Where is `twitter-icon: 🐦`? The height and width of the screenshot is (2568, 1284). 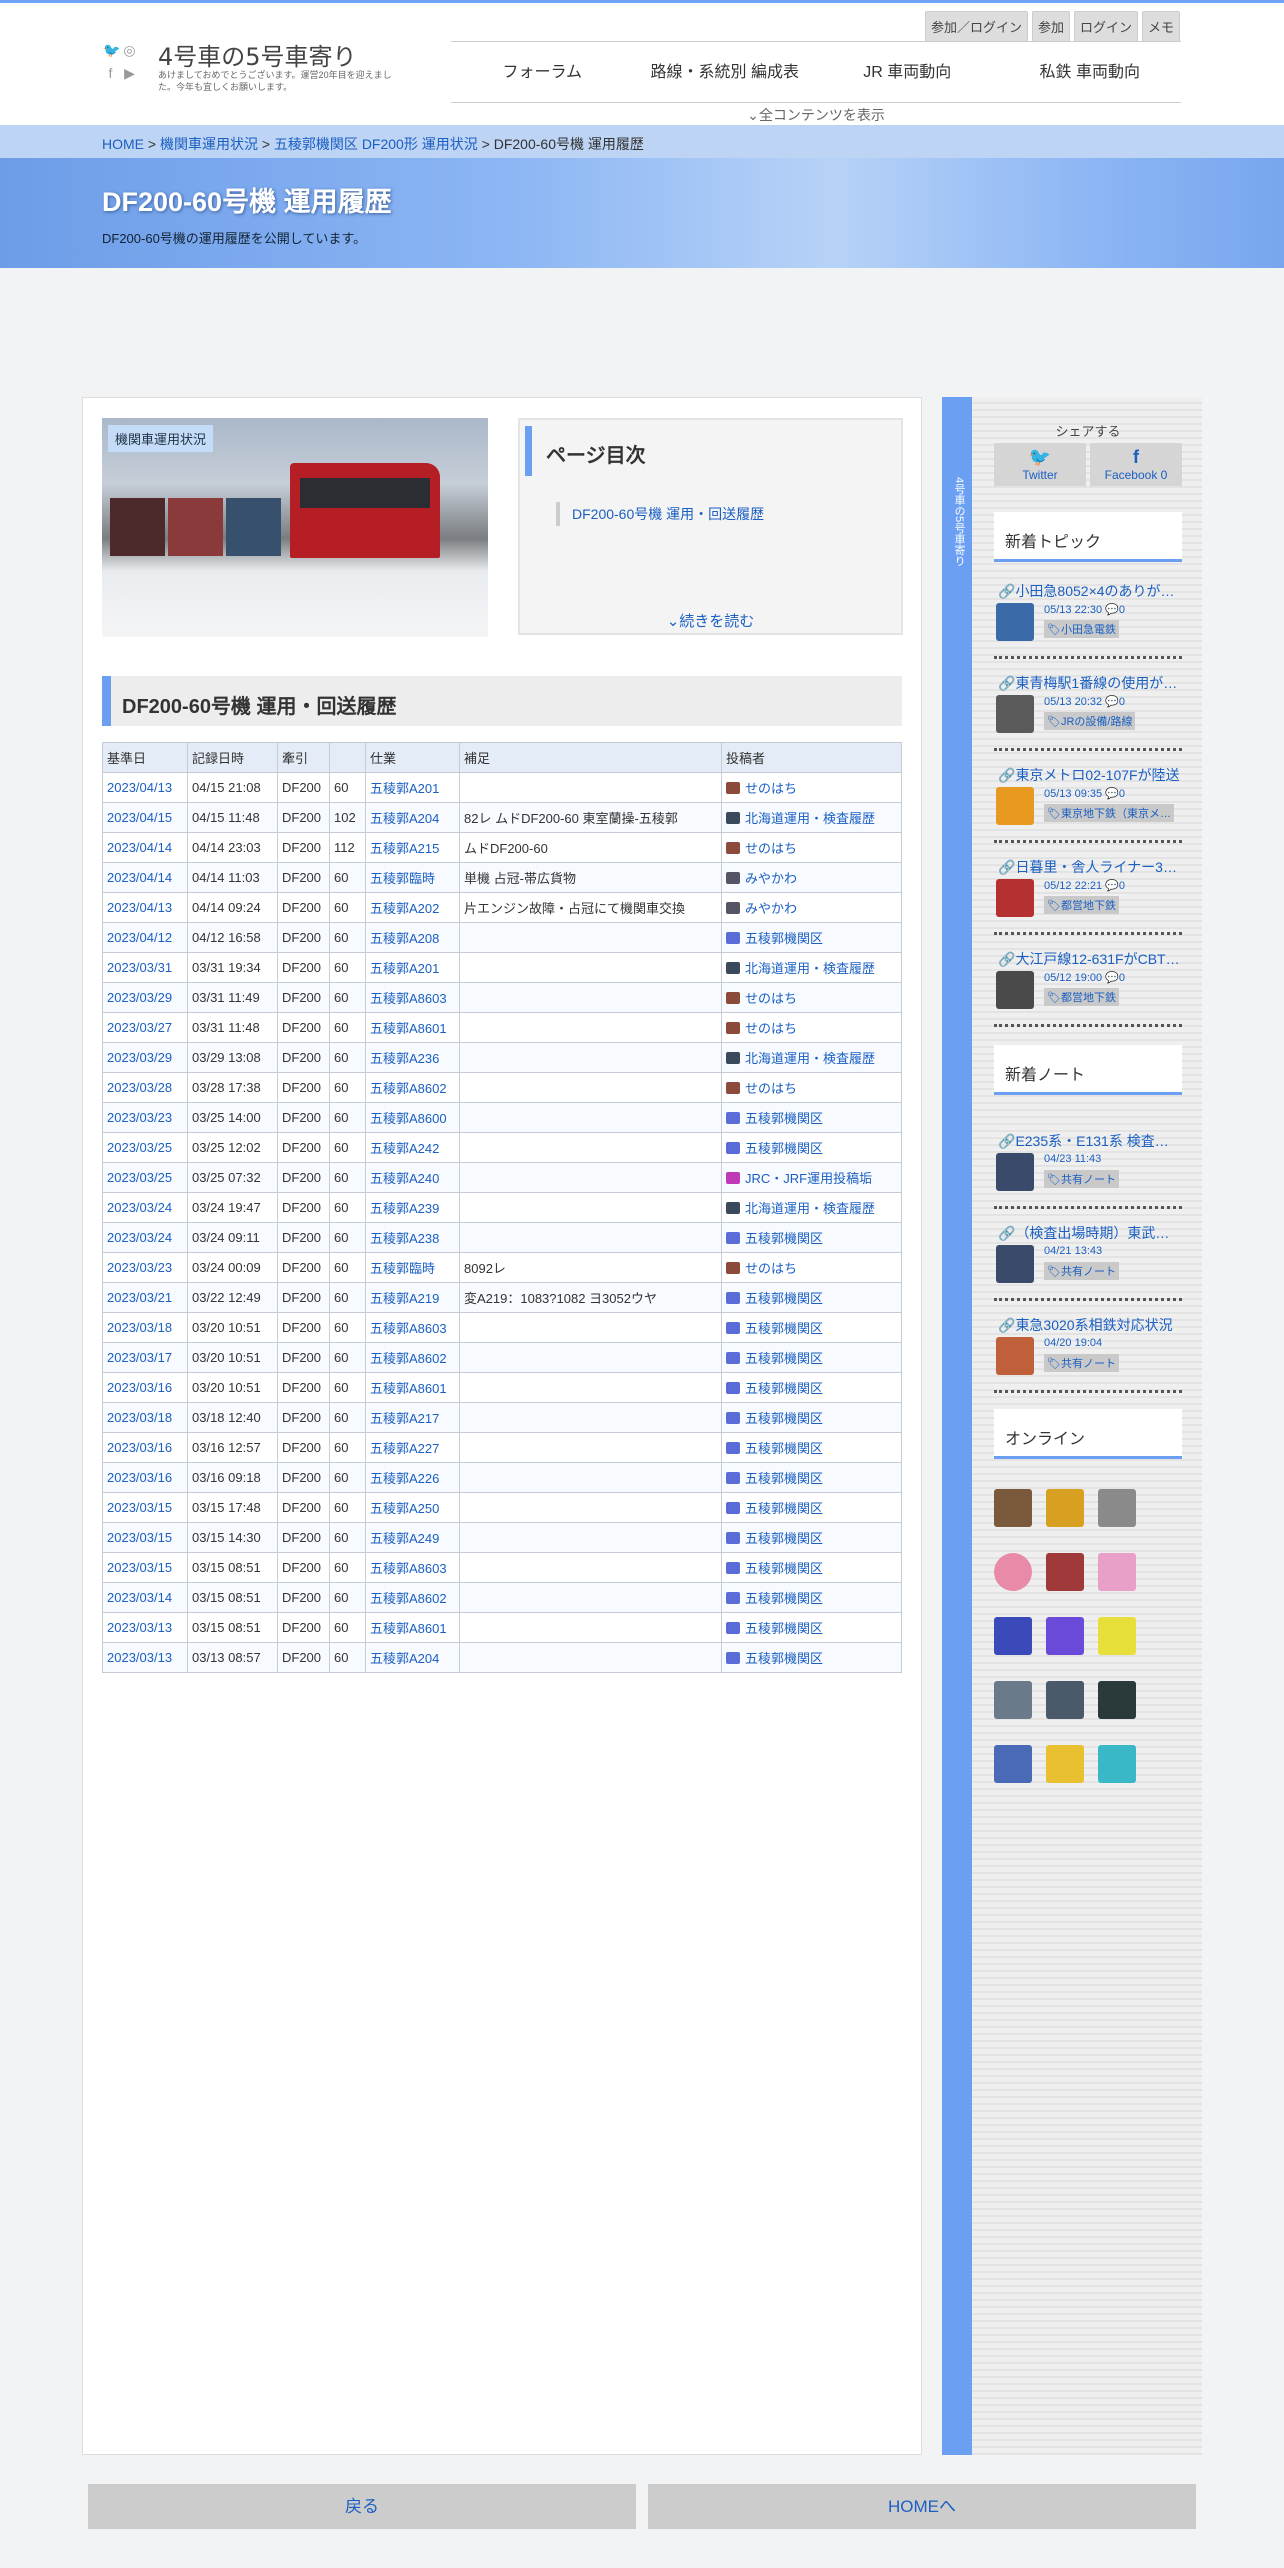 twitter-icon: 🐦 is located at coordinates (111, 50).